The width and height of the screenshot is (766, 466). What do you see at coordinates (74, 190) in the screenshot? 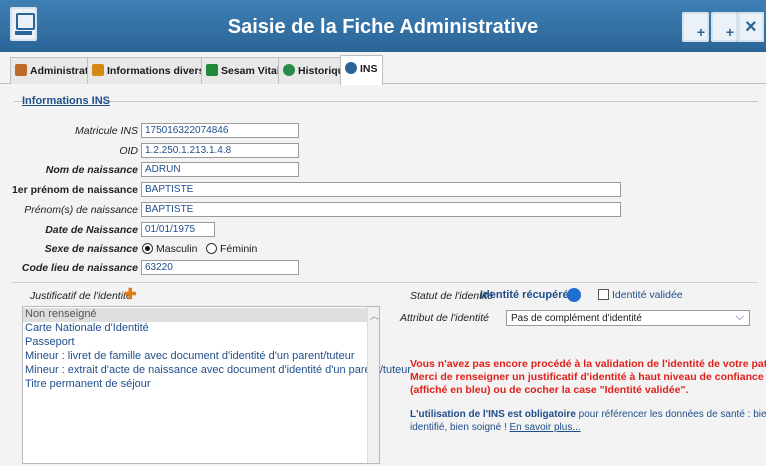
I see `prenom1-label: 1er prénom de naissance` at bounding box center [74, 190].